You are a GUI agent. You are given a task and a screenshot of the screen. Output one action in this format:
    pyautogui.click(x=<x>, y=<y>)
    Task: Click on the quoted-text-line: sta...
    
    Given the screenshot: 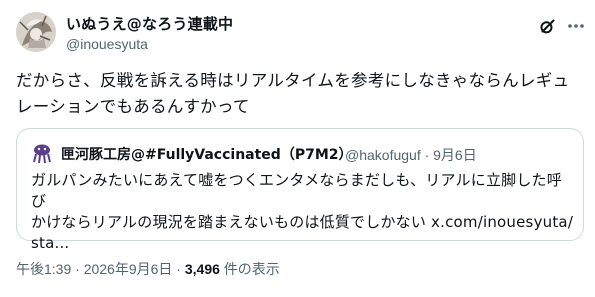 What is the action you would take?
    pyautogui.click(x=50, y=243)
    